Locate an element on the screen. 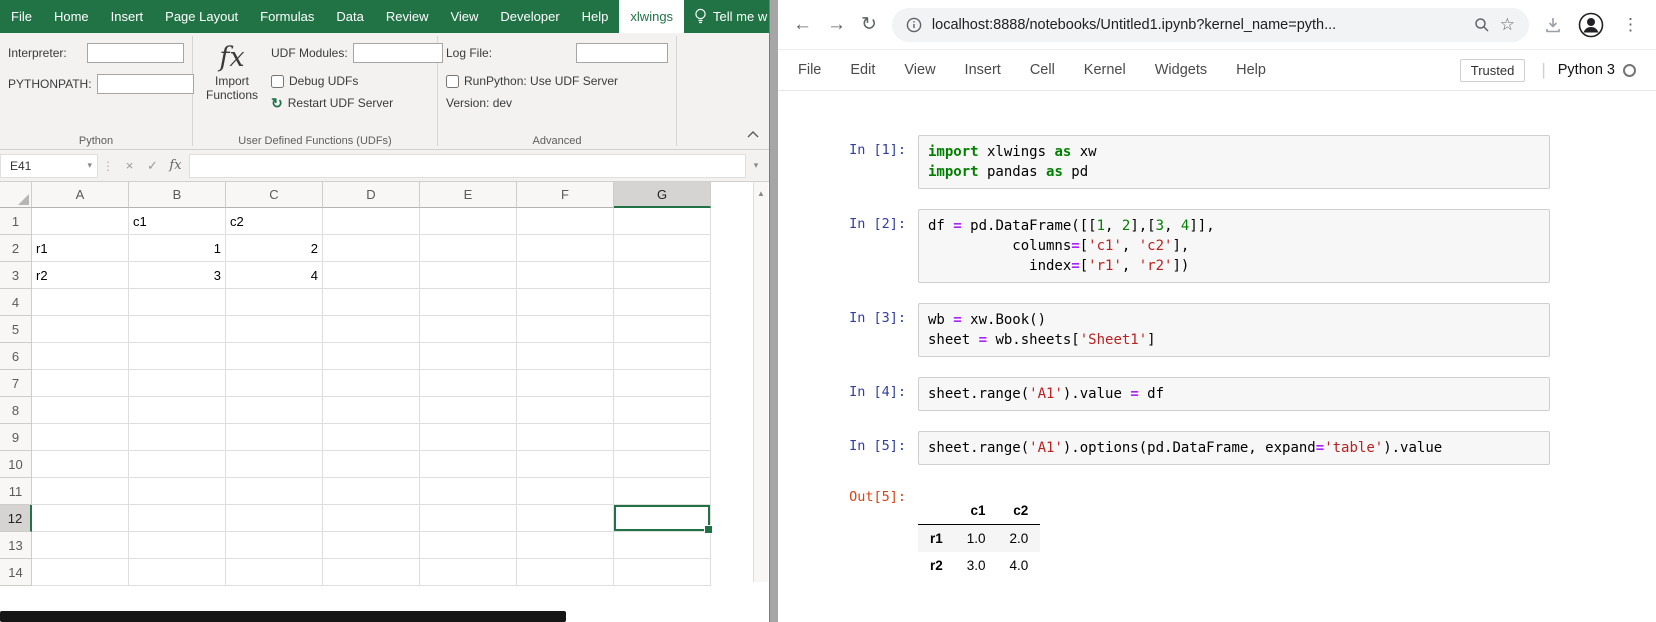 Image resolution: width=1656 pixels, height=622 pixels. cell-F7 is located at coordinates (565, 383).